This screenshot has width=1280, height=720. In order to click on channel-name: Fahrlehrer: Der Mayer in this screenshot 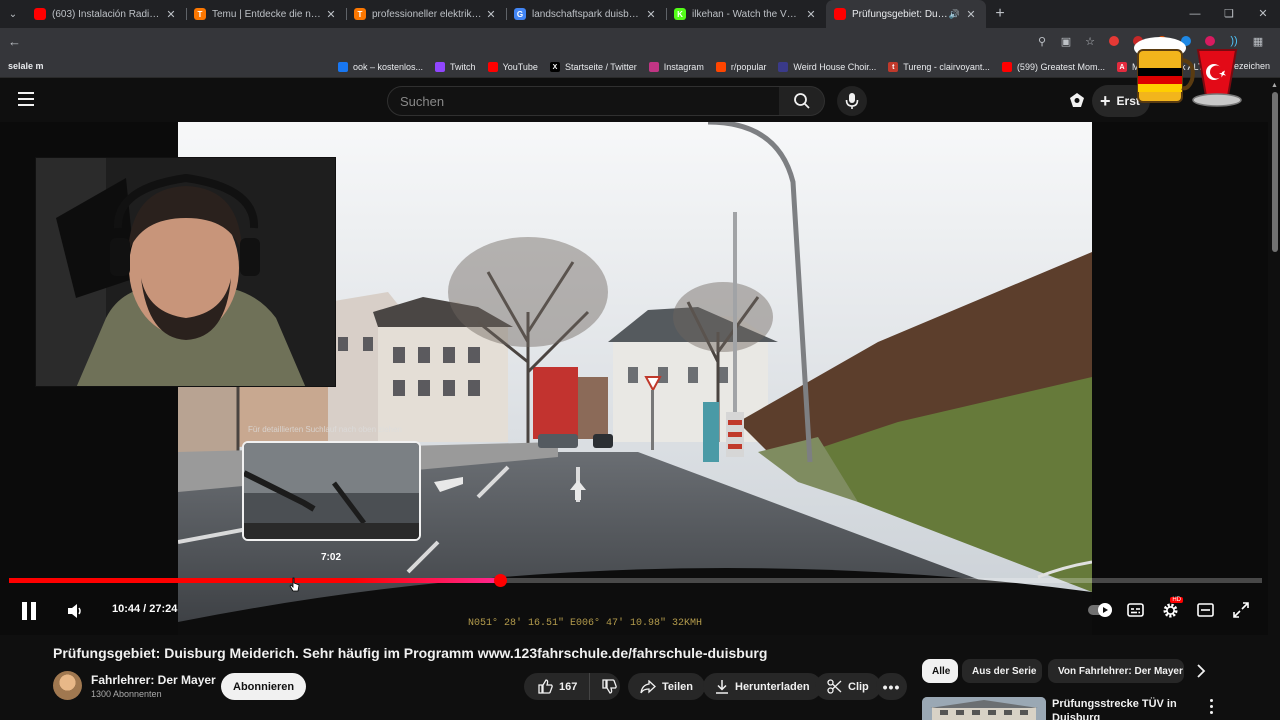, I will do `click(153, 680)`.